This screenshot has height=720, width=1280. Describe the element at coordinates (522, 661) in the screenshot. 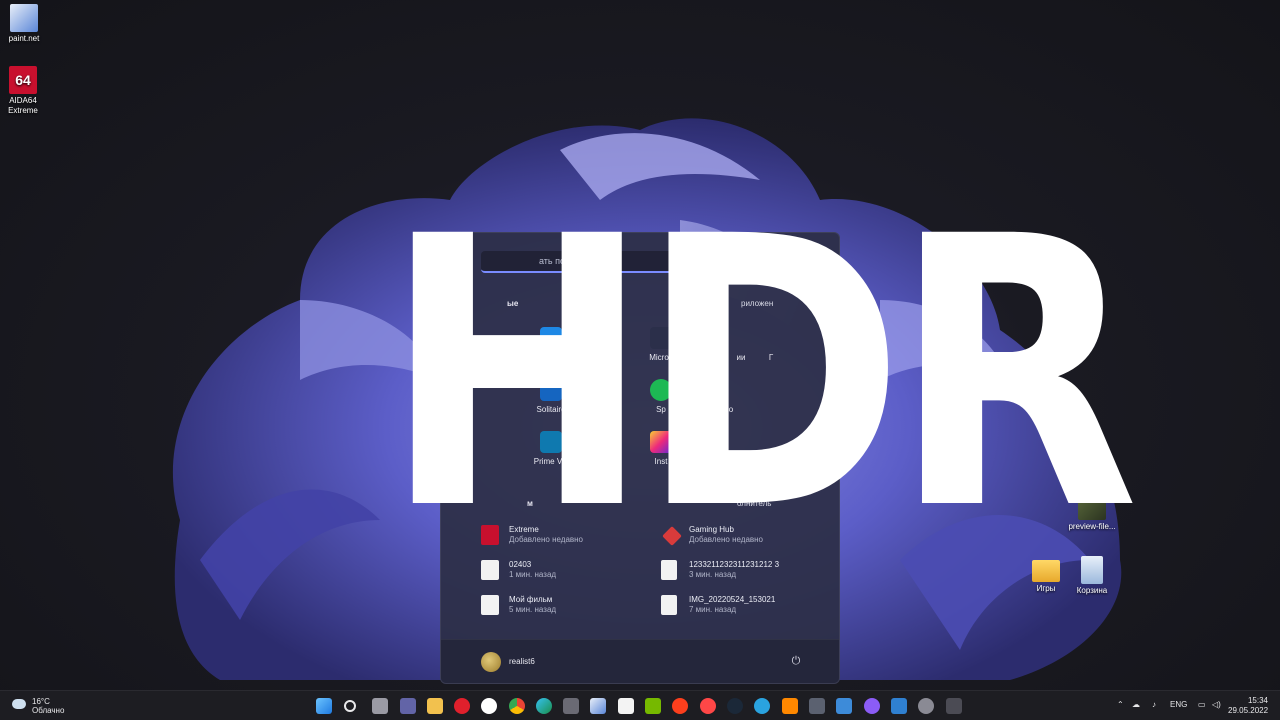

I see `user-name: realist6` at that location.